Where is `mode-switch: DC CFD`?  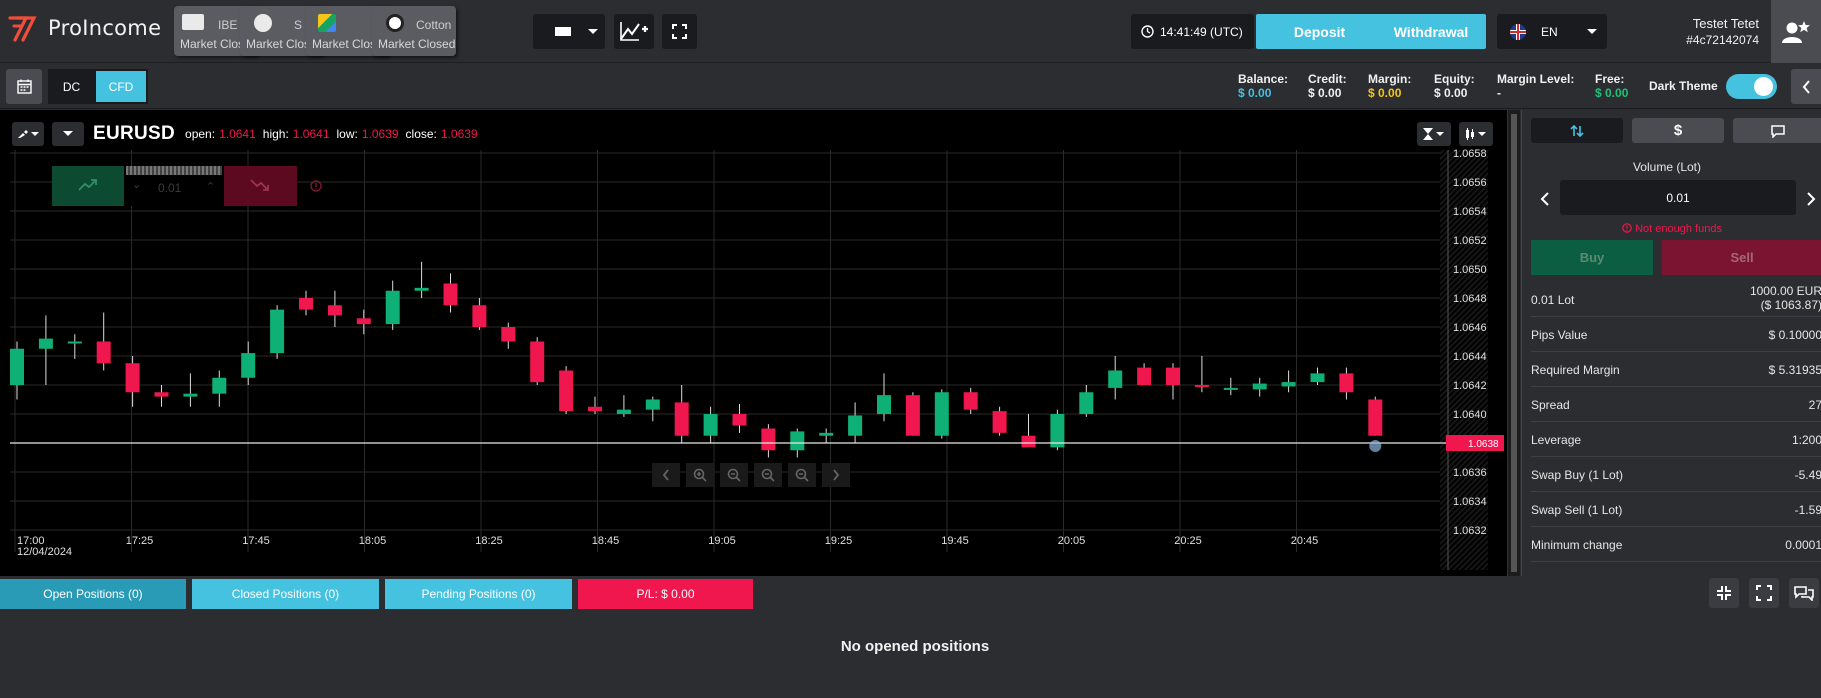 mode-switch: DC CFD is located at coordinates (98, 86).